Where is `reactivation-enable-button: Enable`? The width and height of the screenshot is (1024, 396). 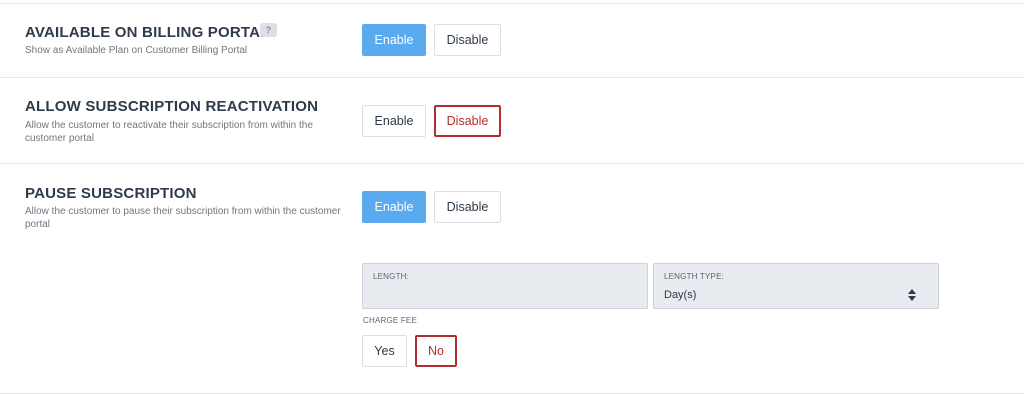 reactivation-enable-button: Enable is located at coordinates (394, 121).